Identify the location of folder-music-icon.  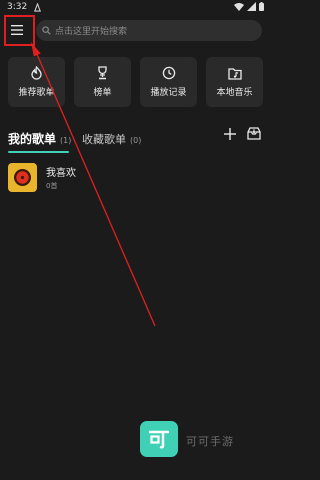
(234, 73).